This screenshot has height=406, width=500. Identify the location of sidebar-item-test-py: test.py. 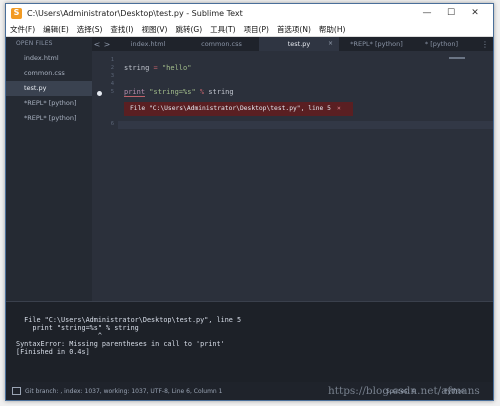
(49, 88).